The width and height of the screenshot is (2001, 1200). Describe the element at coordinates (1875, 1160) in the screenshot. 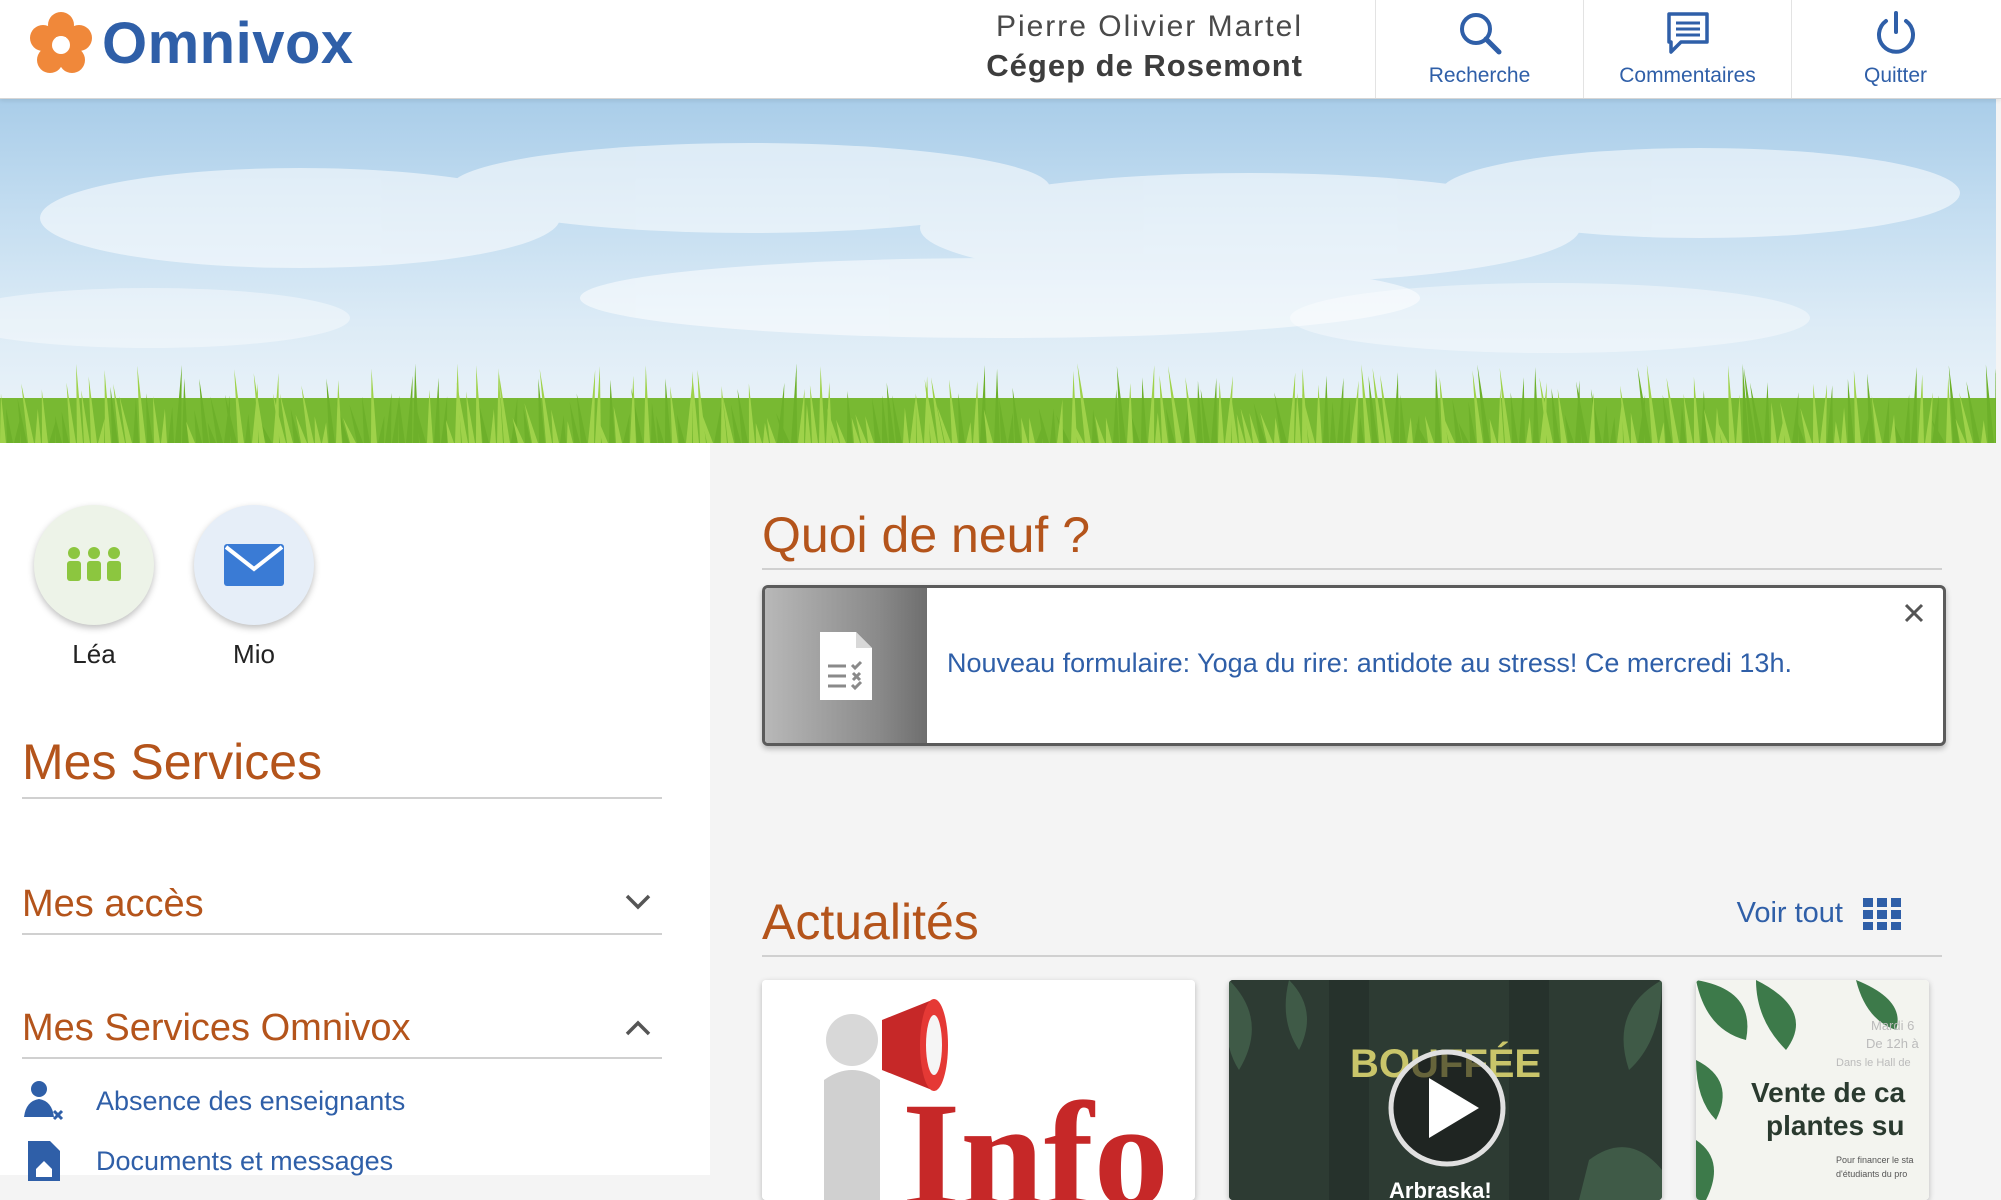

I see `plants-foot-line1: Pour financer le sta` at that location.